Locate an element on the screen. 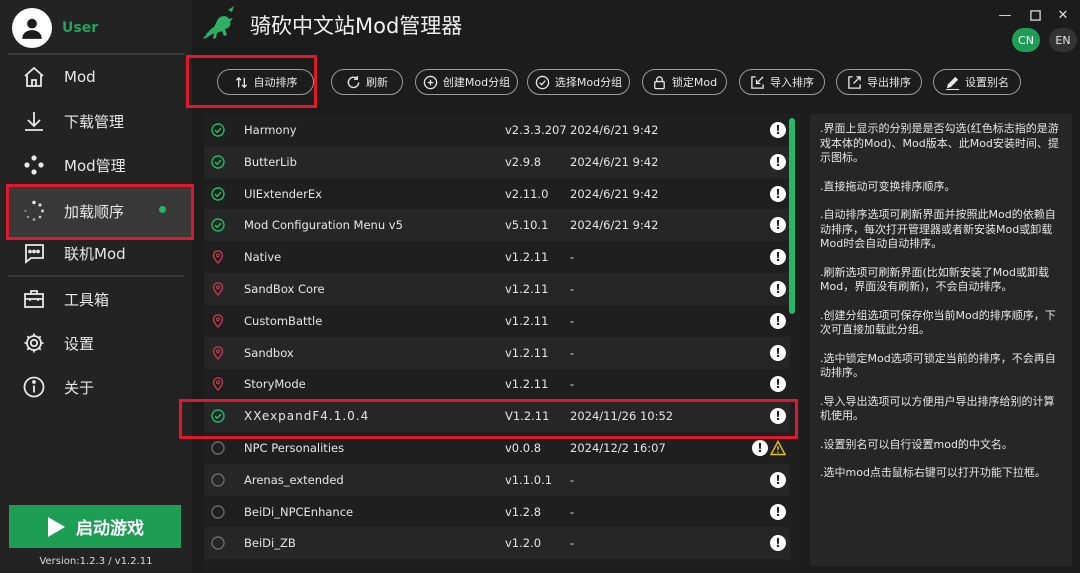  help-paragraph: .导入导出选项可以方便用户导出排序给别的计算机使用。 is located at coordinates (937, 408).